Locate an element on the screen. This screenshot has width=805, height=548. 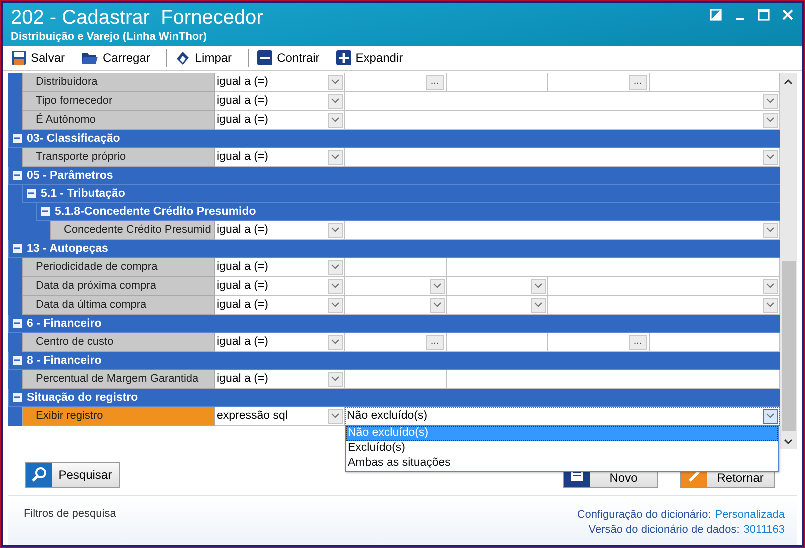
filter-label: Distribuidora is located at coordinates (118, 82).